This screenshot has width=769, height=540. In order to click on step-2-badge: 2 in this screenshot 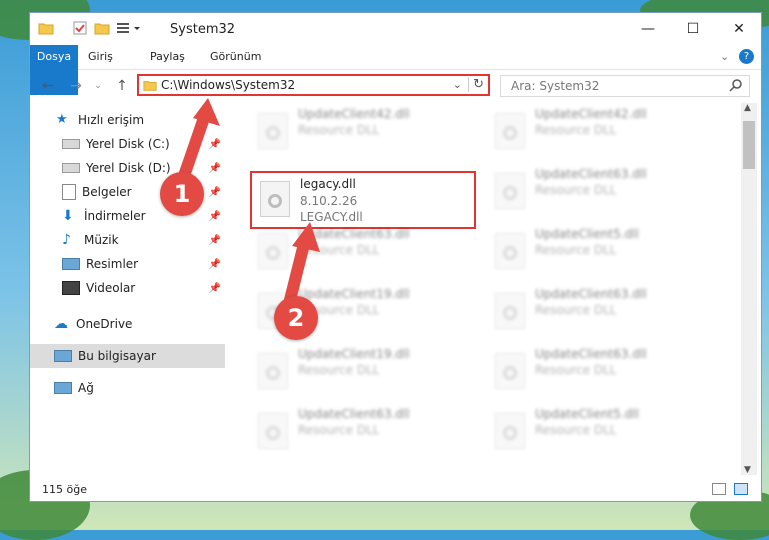, I will do `click(296, 318)`.